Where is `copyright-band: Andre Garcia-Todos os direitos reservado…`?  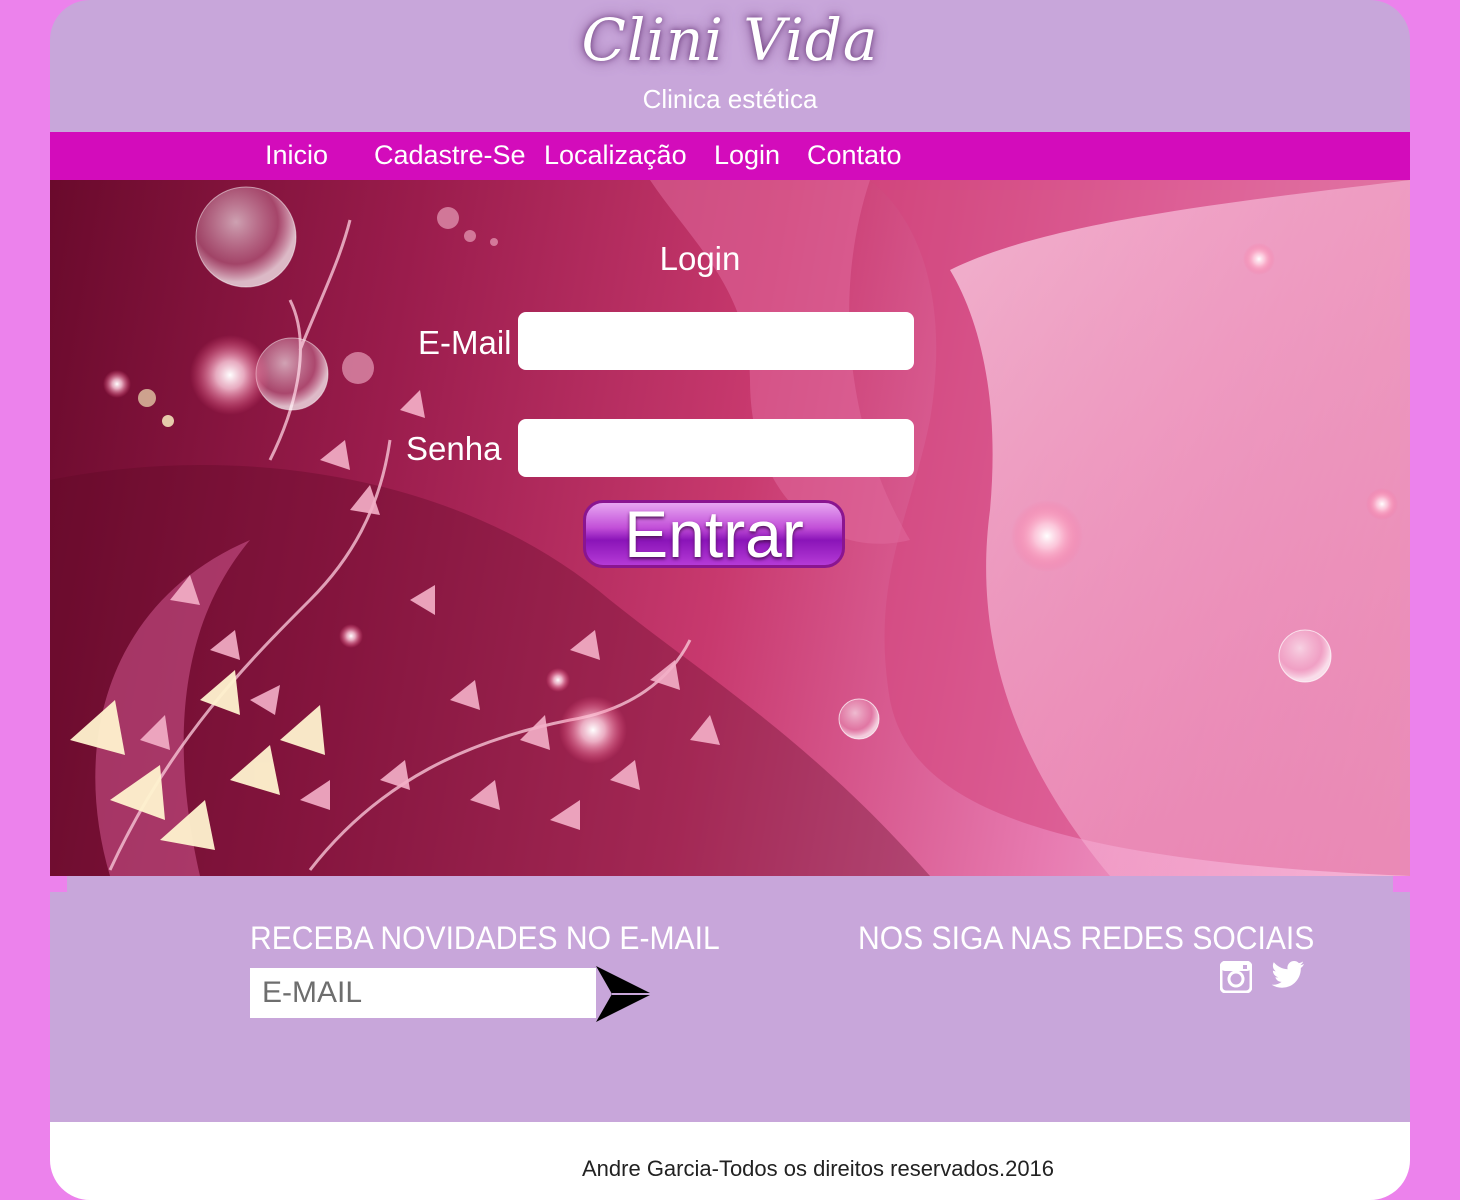 copyright-band: Andre Garcia-Todos os direitos reservado… is located at coordinates (730, 1161).